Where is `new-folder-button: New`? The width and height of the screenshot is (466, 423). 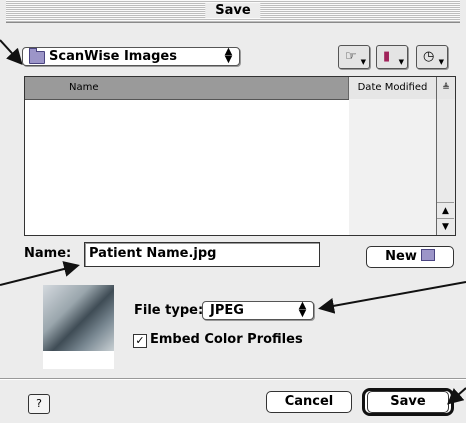
new-folder-button: New is located at coordinates (410, 257).